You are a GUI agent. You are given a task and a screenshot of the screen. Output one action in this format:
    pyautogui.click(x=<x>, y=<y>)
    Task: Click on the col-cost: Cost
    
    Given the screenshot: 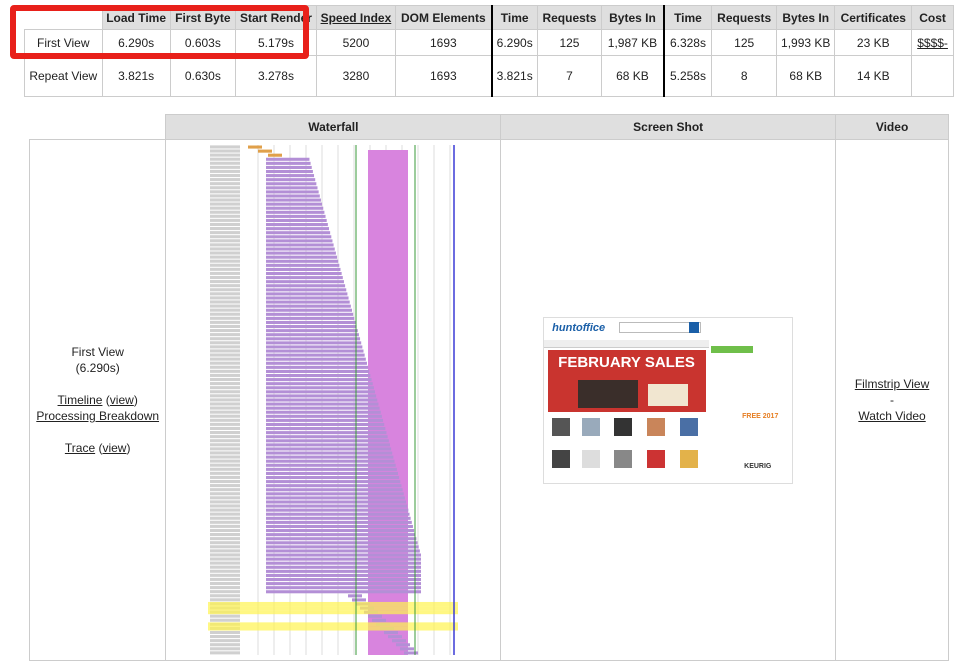 What is the action you would take?
    pyautogui.click(x=932, y=17)
    